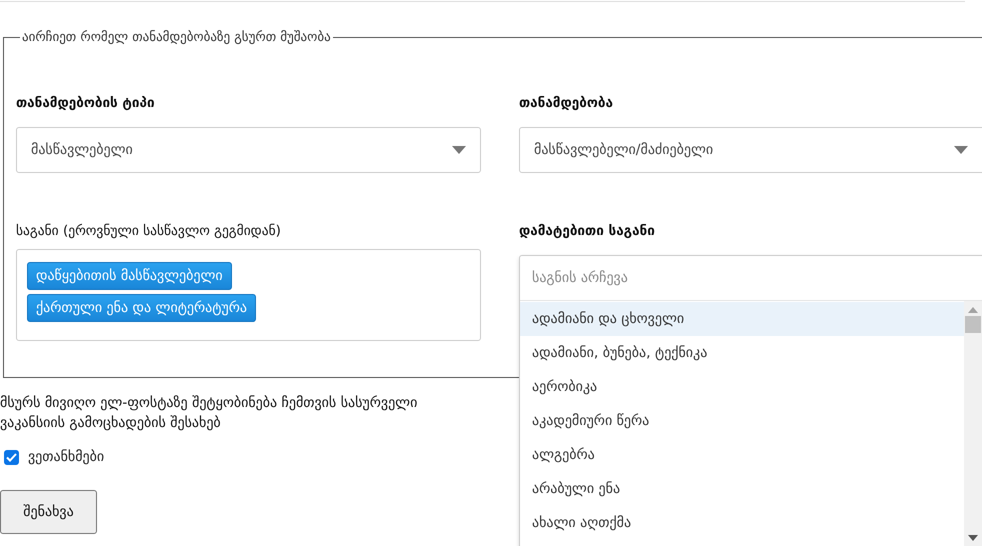 The width and height of the screenshot is (982, 546). I want to click on notification-text: მსურს მივიღო ელ-ფოსტაზე შეტყობინება ჩემთვის სასურველი ვაკანსიის გამოცხადების შესახებ, so click(209, 413).